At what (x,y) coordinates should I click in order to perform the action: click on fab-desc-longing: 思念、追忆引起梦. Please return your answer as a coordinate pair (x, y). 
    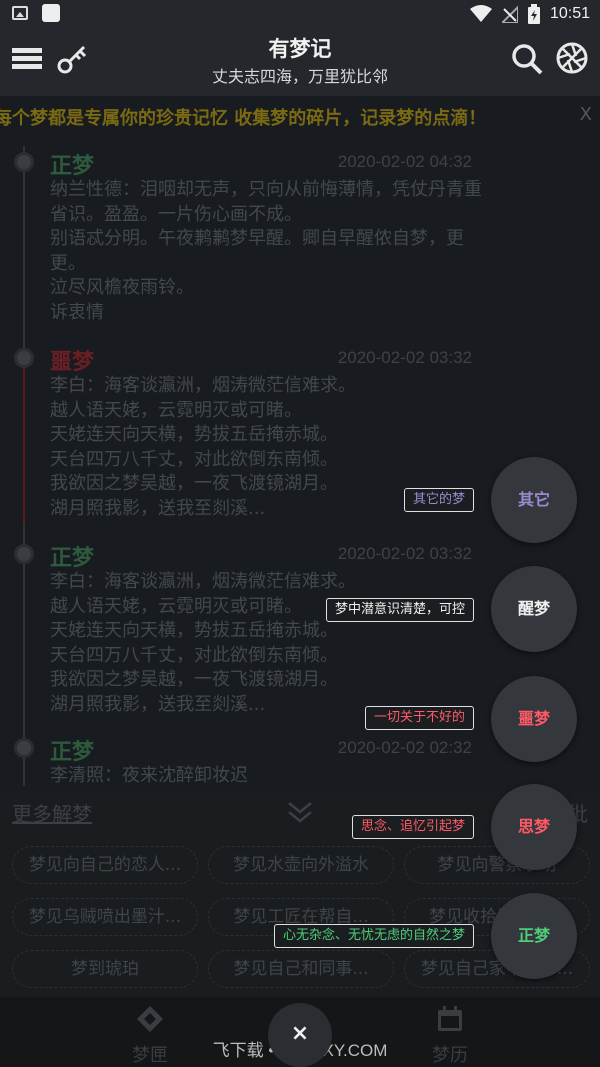
    Looking at the image, I should click on (412, 827).